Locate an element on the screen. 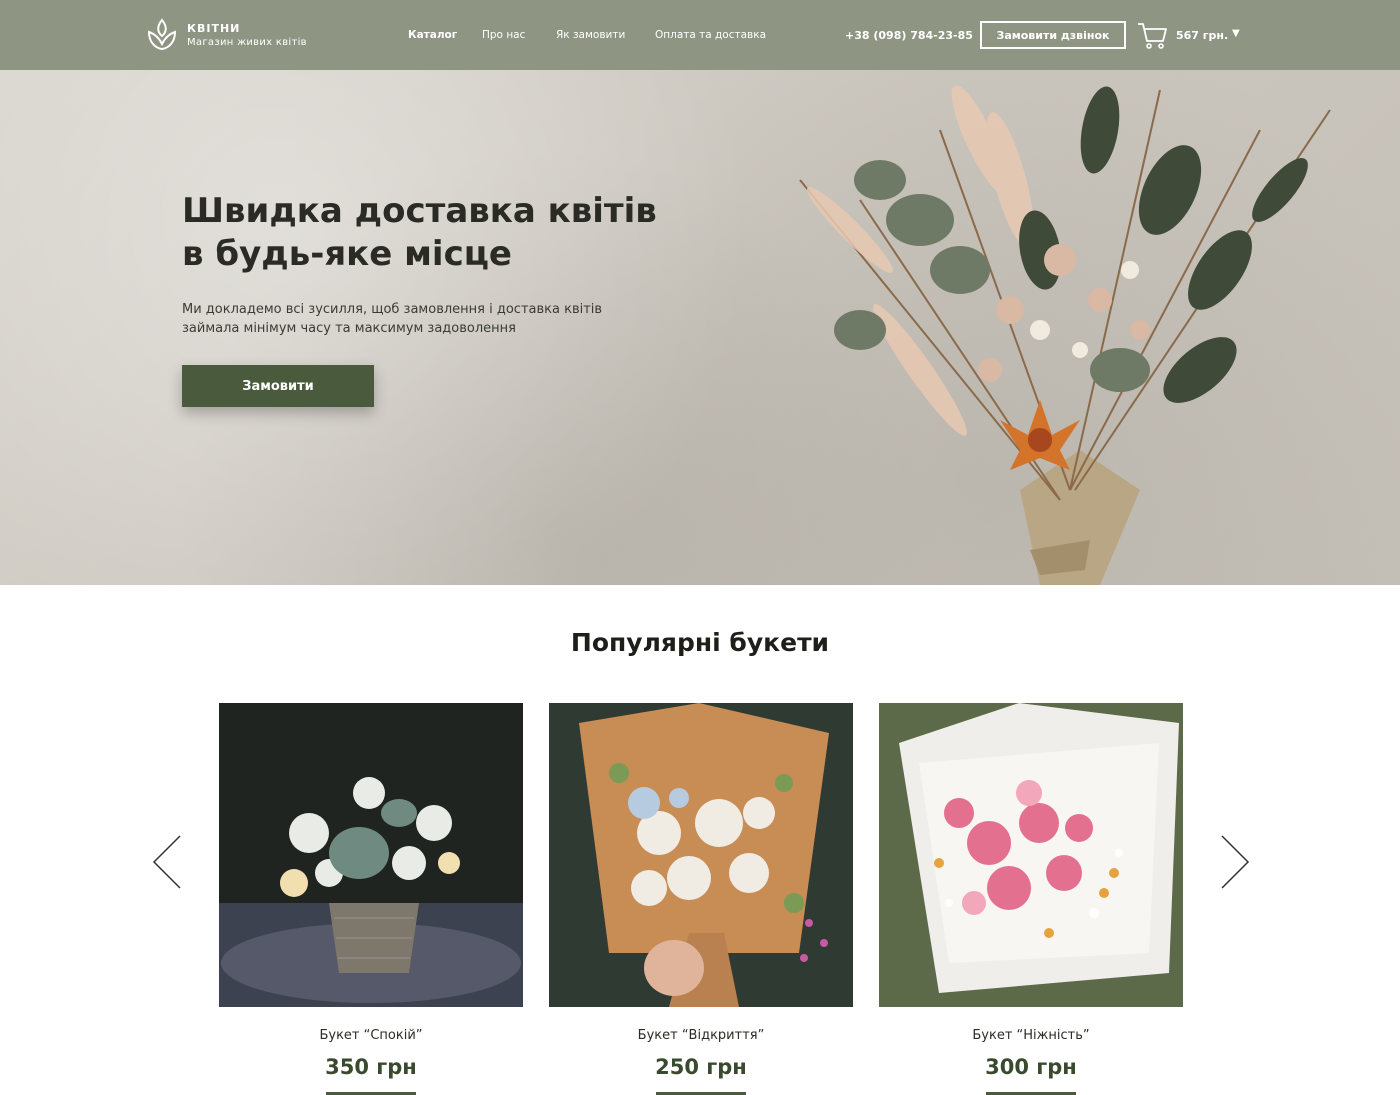  product-card: Букет “Відкриття” 250 грн is located at coordinates (701, 899).